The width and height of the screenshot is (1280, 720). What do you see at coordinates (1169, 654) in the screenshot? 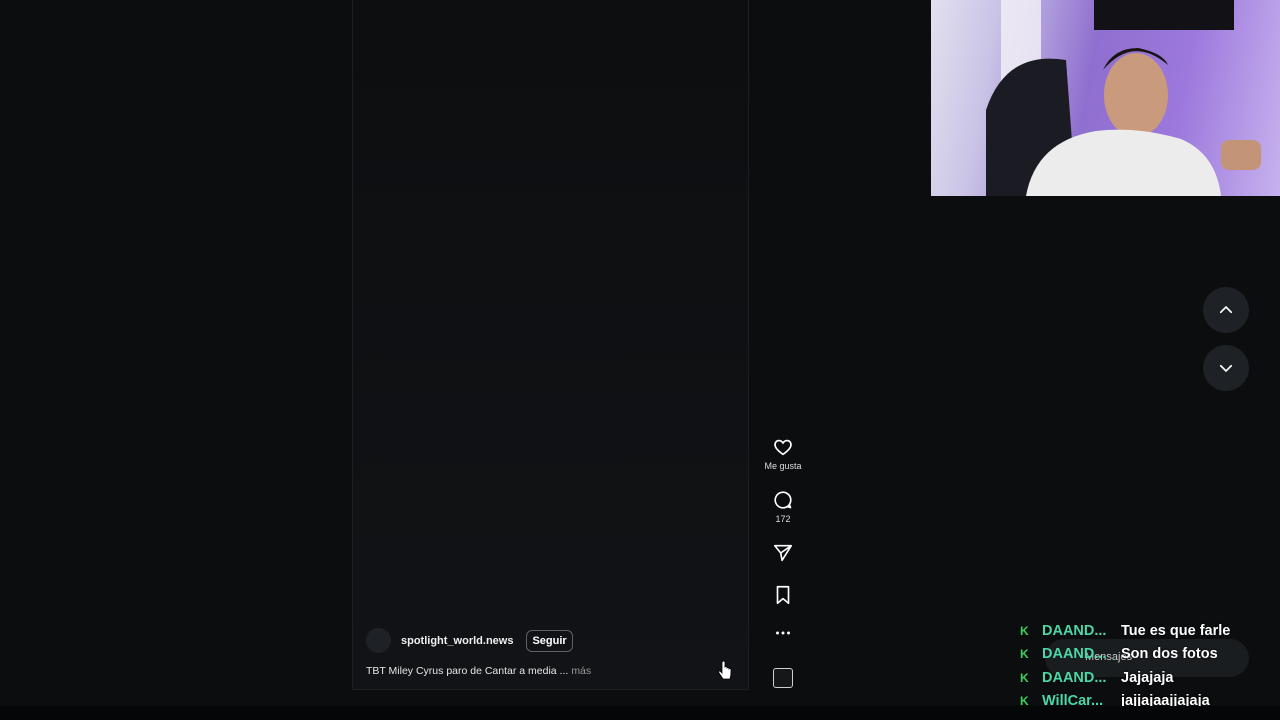
I see `chat-text: Son dos fotos` at bounding box center [1169, 654].